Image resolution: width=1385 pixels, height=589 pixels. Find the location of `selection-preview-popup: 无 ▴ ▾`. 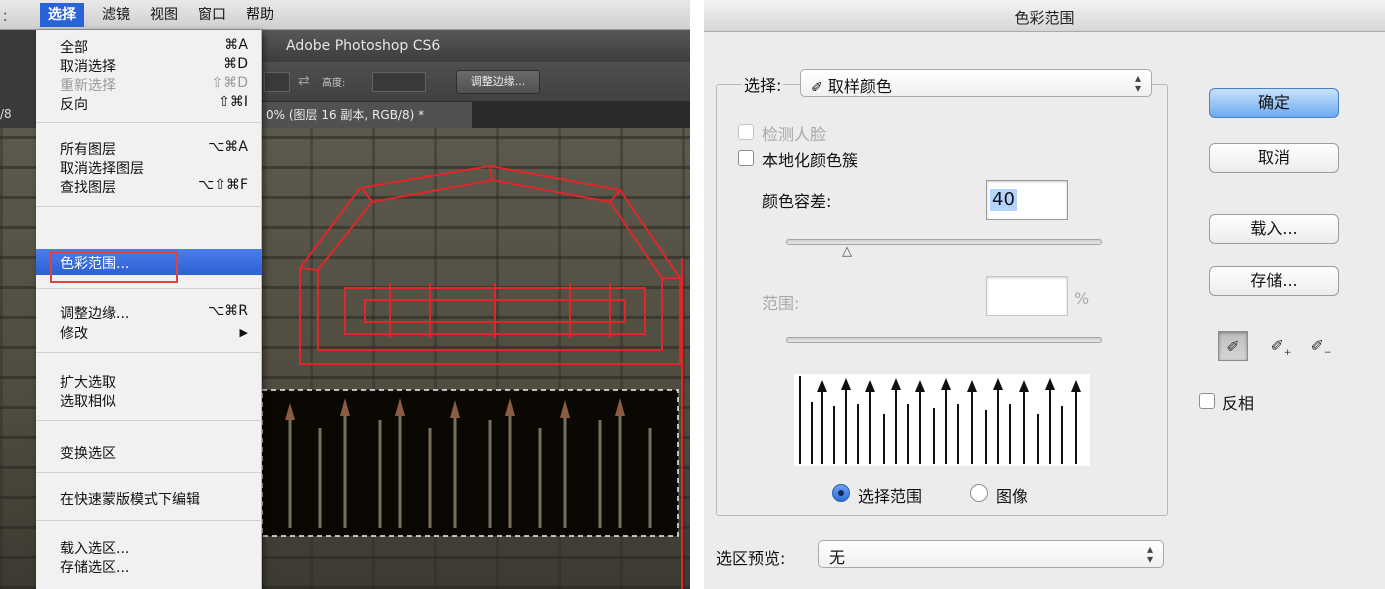

selection-preview-popup: 无 ▴ ▾ is located at coordinates (991, 554).